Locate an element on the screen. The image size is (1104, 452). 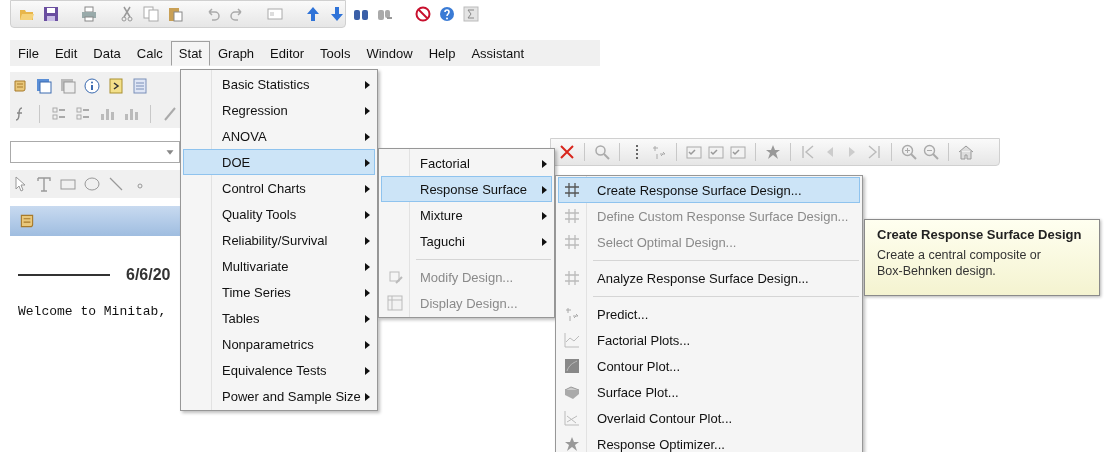
menu-title: Window is located at coordinates (389, 53).